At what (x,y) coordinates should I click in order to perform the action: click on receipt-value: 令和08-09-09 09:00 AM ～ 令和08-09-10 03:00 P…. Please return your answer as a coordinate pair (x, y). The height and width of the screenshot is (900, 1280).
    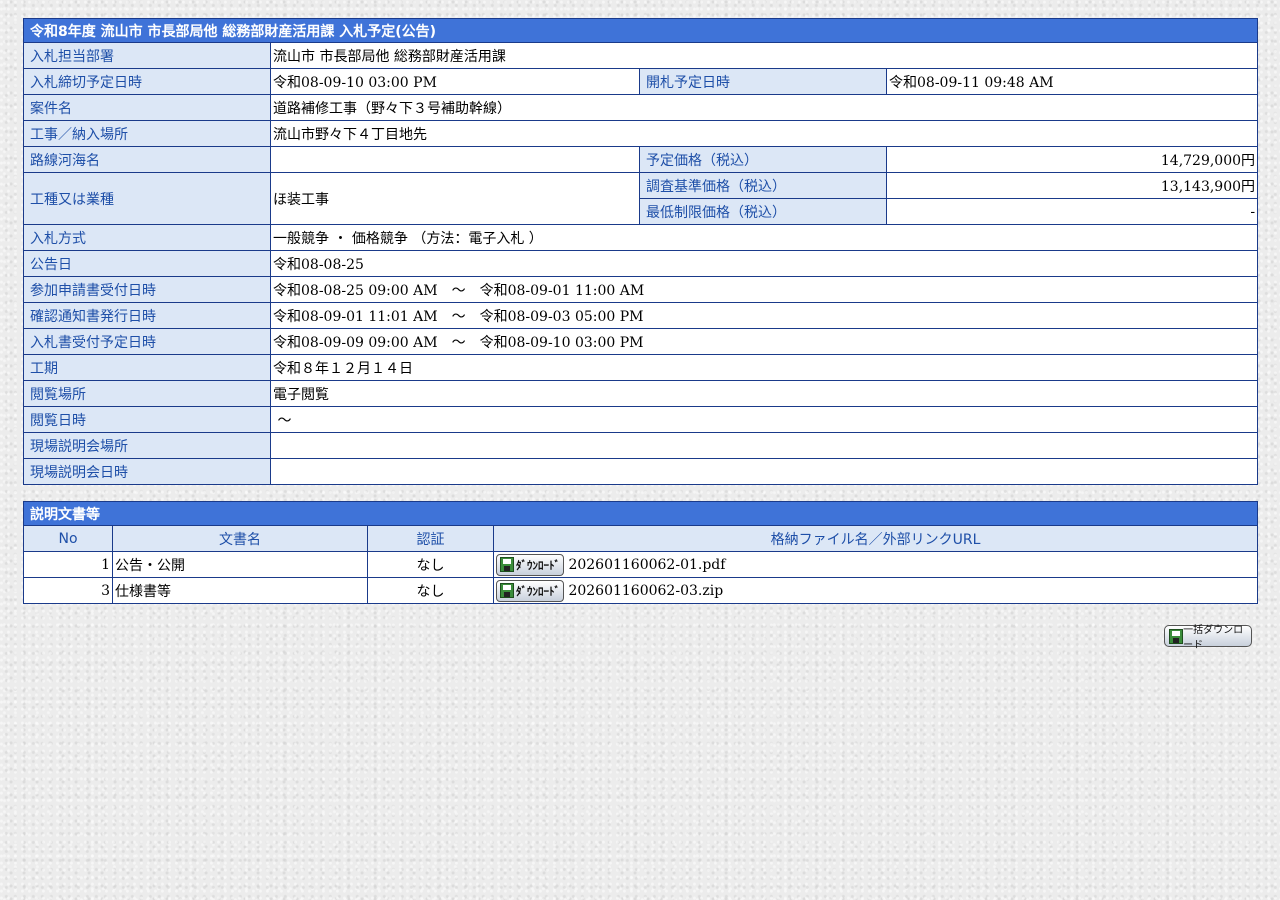
    Looking at the image, I should click on (764, 341).